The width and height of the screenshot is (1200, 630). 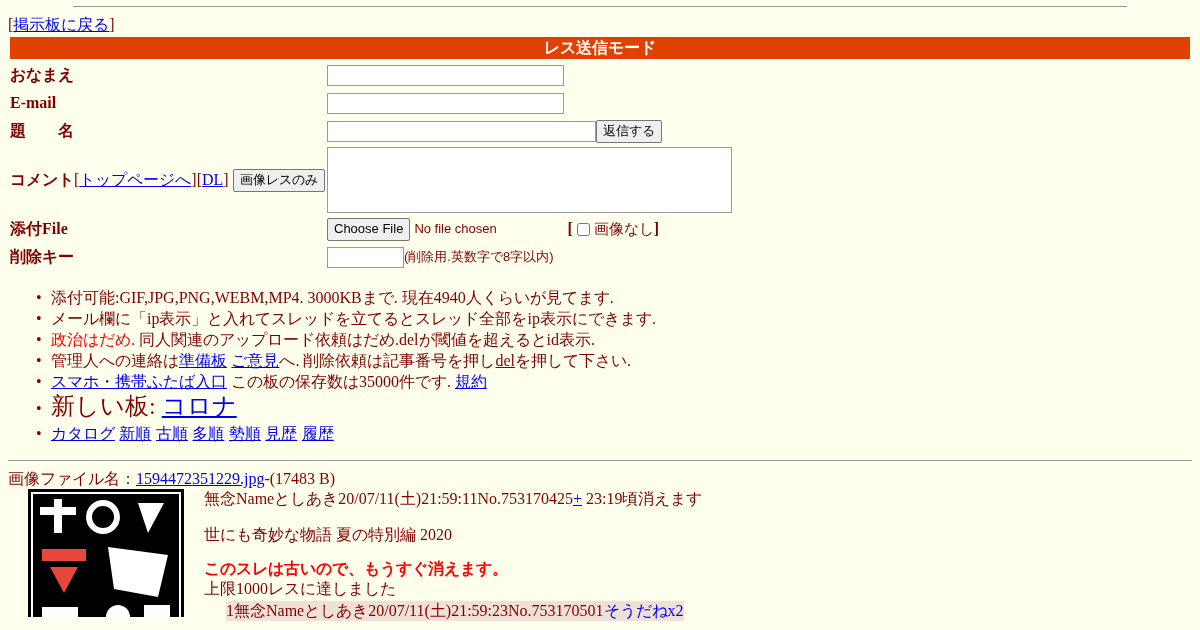 What do you see at coordinates (332, 298) in the screenshot?
I see `notice-text: 添付可能:GIF,JPG,PNG,WEBM,MP4. 3000KBまで. 現在4940人くらいが見てます.` at bounding box center [332, 298].